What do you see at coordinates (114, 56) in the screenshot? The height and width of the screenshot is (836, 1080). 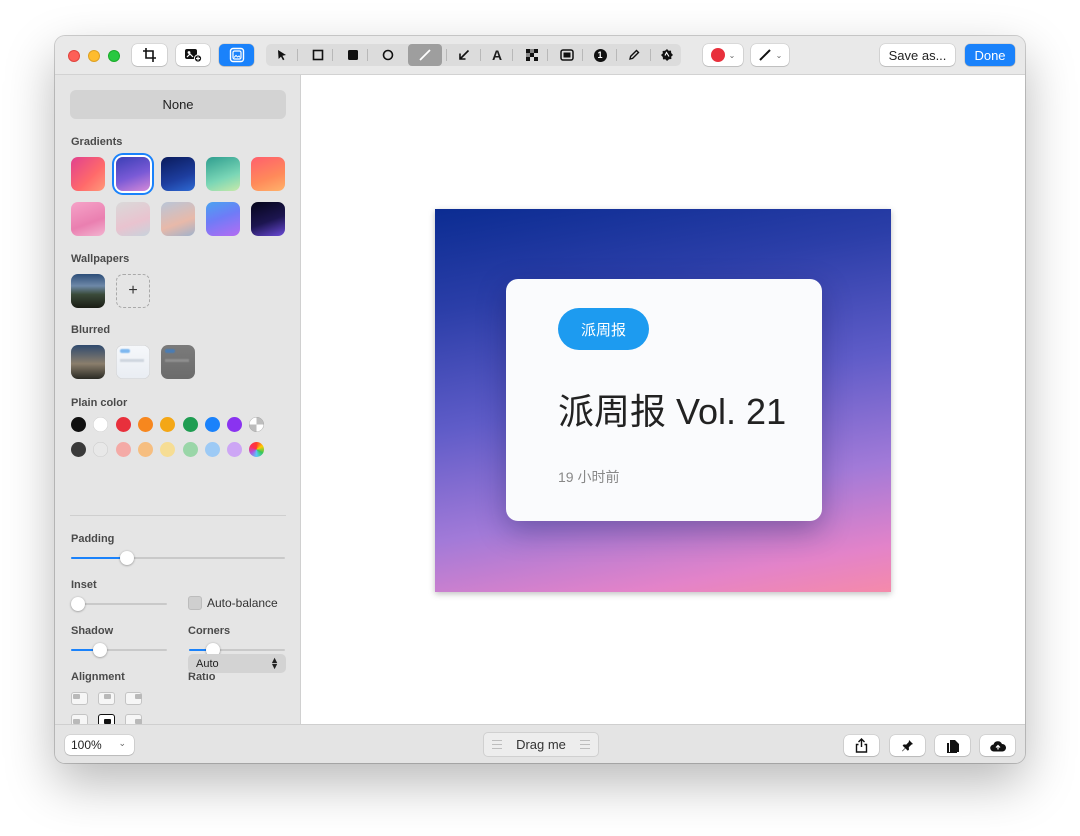 I see `maximize-window-button` at bounding box center [114, 56].